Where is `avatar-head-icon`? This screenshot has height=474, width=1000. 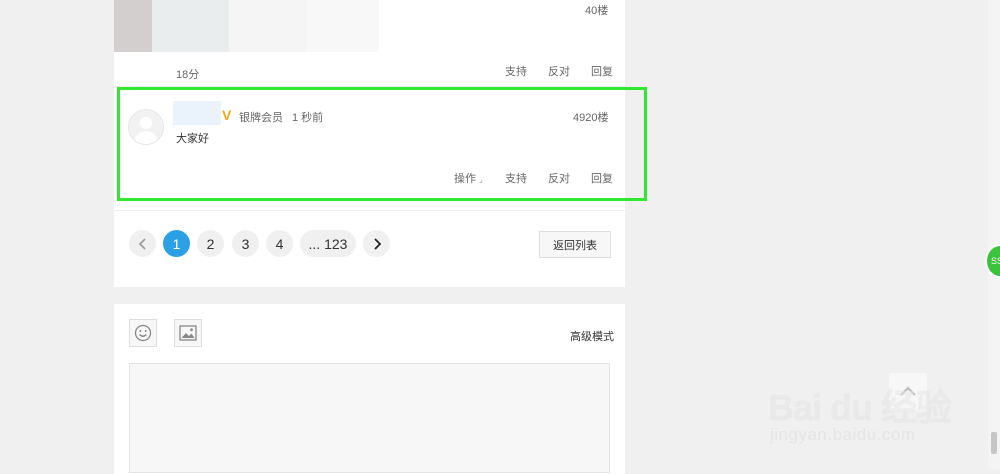
avatar-head-icon is located at coordinates (146, 123).